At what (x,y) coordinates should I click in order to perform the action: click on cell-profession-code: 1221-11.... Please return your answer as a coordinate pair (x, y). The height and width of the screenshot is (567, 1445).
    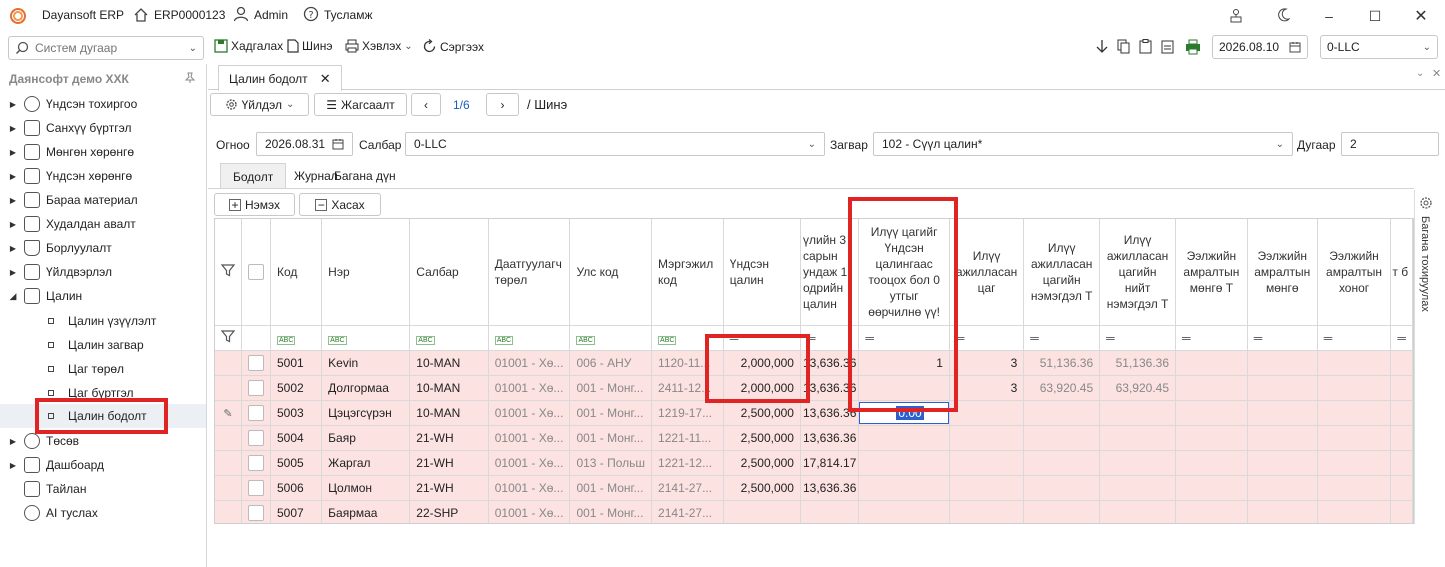
    Looking at the image, I should click on (687, 438).